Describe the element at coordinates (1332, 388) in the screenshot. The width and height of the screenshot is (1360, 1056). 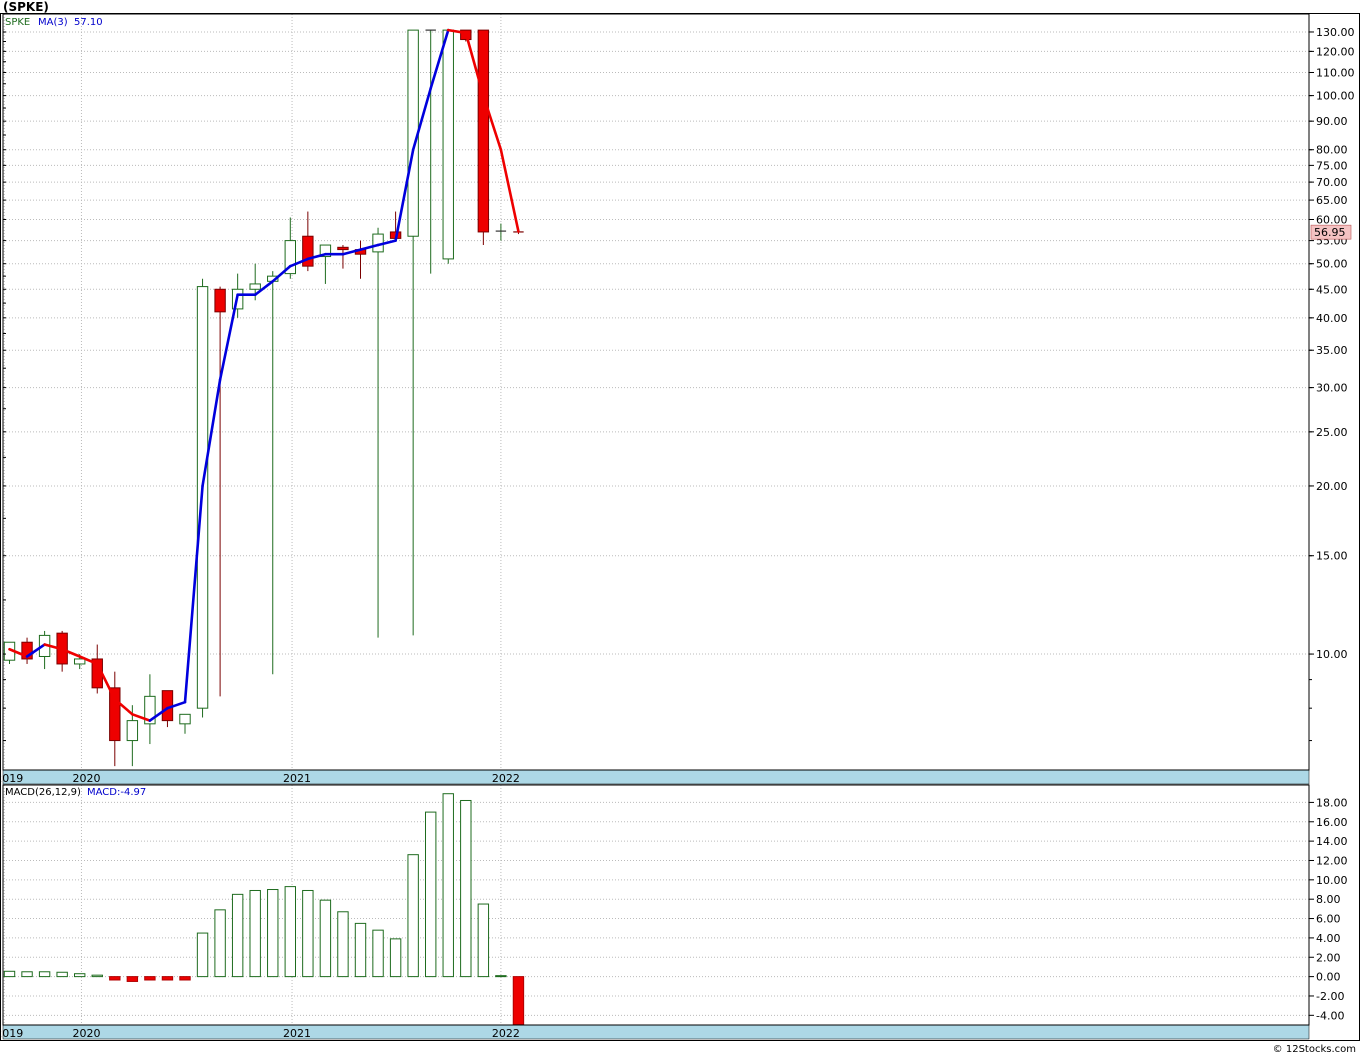
I see `price-tick-label: 30.00` at that location.